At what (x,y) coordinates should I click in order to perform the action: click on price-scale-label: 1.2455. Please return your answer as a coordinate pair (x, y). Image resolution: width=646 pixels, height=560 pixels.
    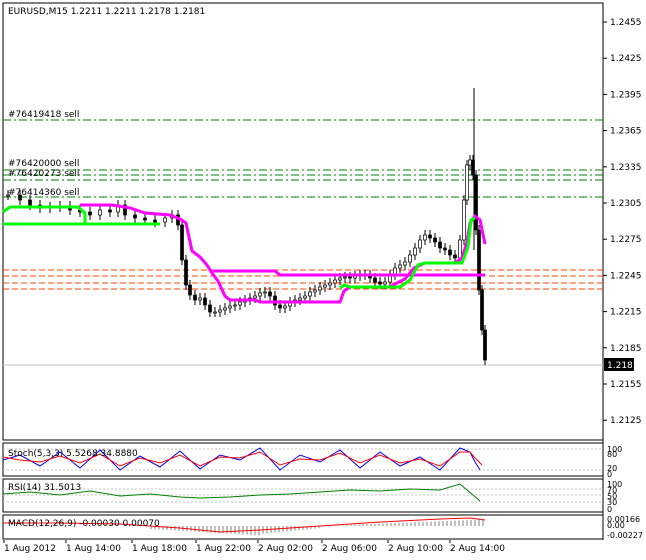
    Looking at the image, I should click on (626, 23).